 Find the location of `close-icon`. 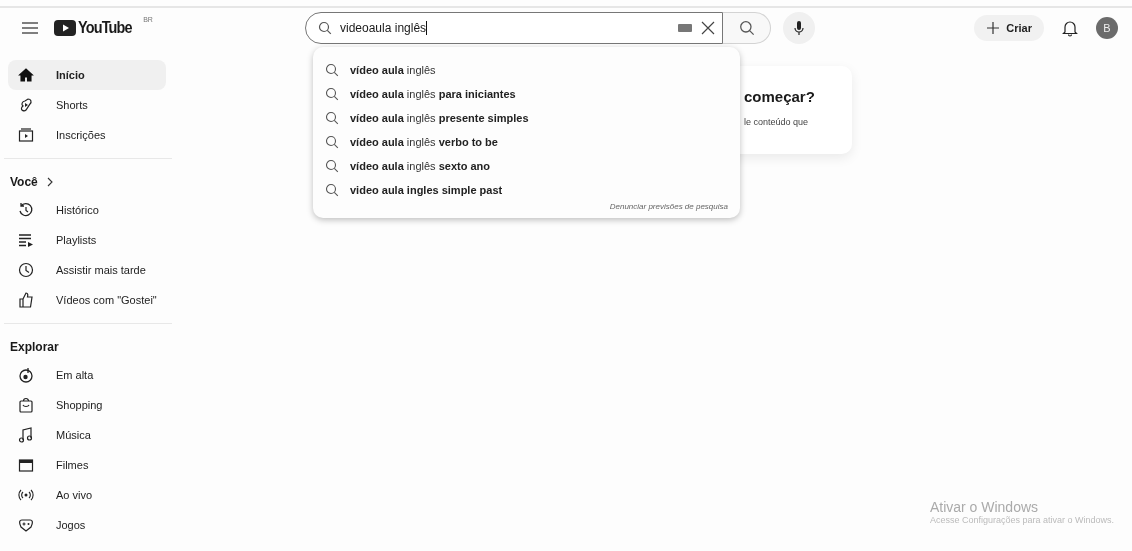

close-icon is located at coordinates (708, 28).